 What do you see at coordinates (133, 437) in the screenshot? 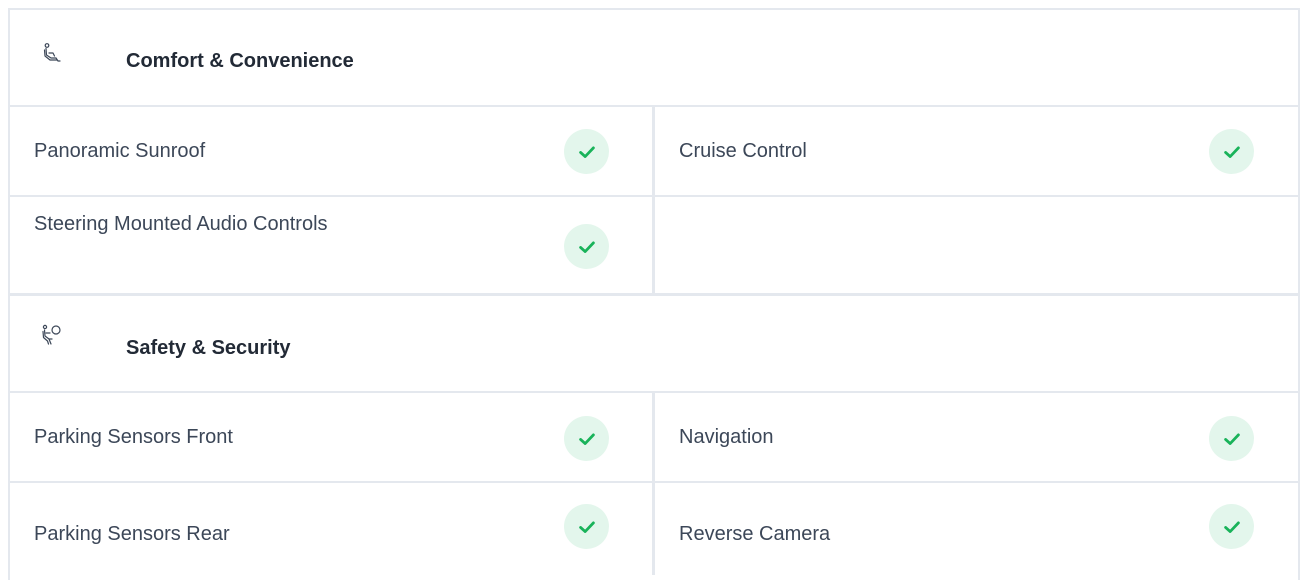
I see `feature-label: Parking Sensors Front` at bounding box center [133, 437].